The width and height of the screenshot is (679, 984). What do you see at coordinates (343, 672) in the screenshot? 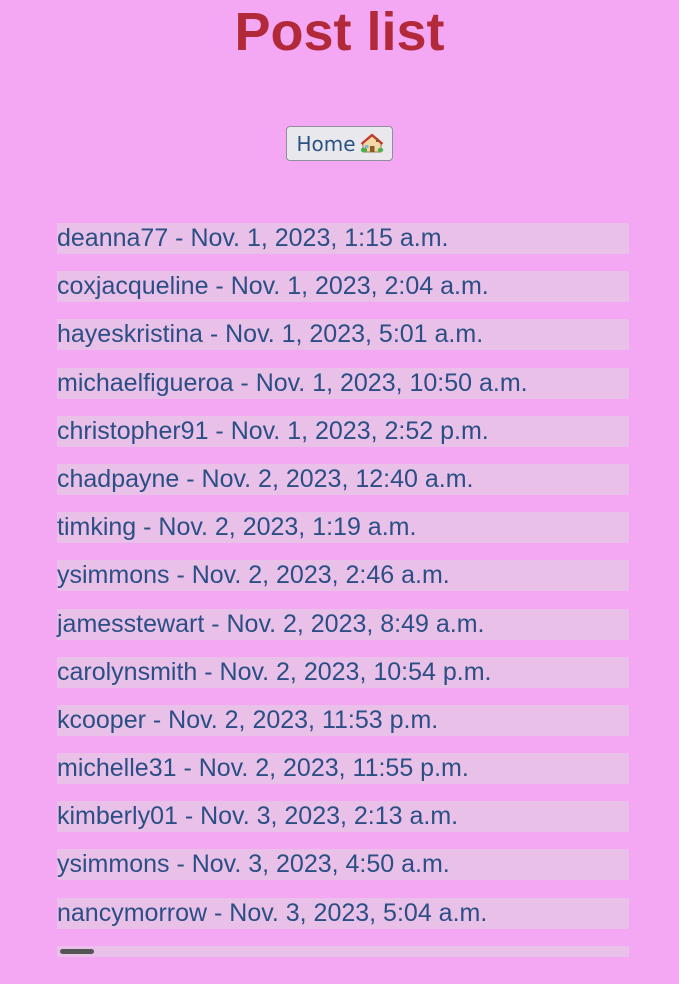
I see `post-list-item: carolynsmith - Nov. 2, 2023, 10:54 p.m.` at bounding box center [343, 672].